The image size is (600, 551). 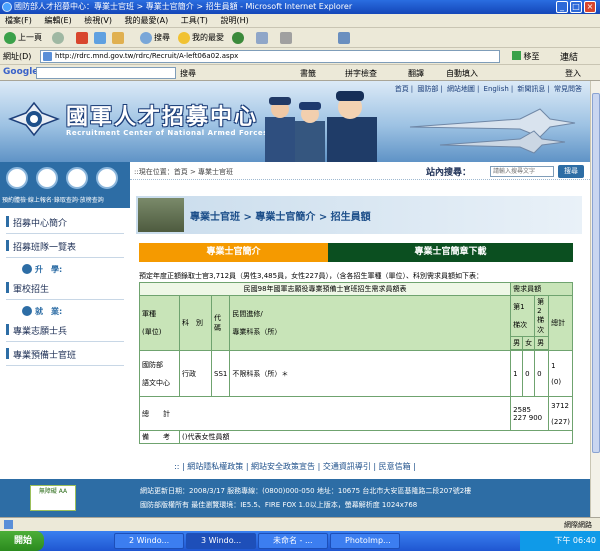 I want to click on toplink-mnd: 國防部, so click(x=427, y=89).